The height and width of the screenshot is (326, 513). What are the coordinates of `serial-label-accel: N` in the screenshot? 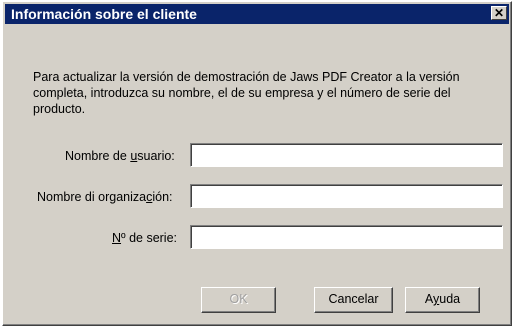 It's located at (117, 238).